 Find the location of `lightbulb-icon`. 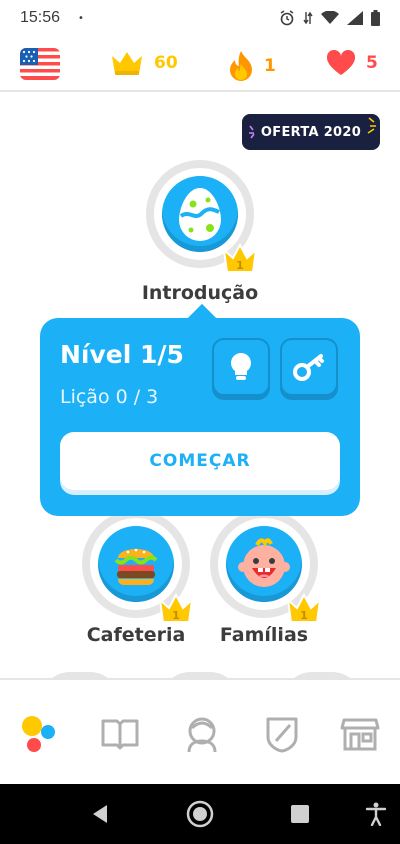

lightbulb-icon is located at coordinates (241, 366).